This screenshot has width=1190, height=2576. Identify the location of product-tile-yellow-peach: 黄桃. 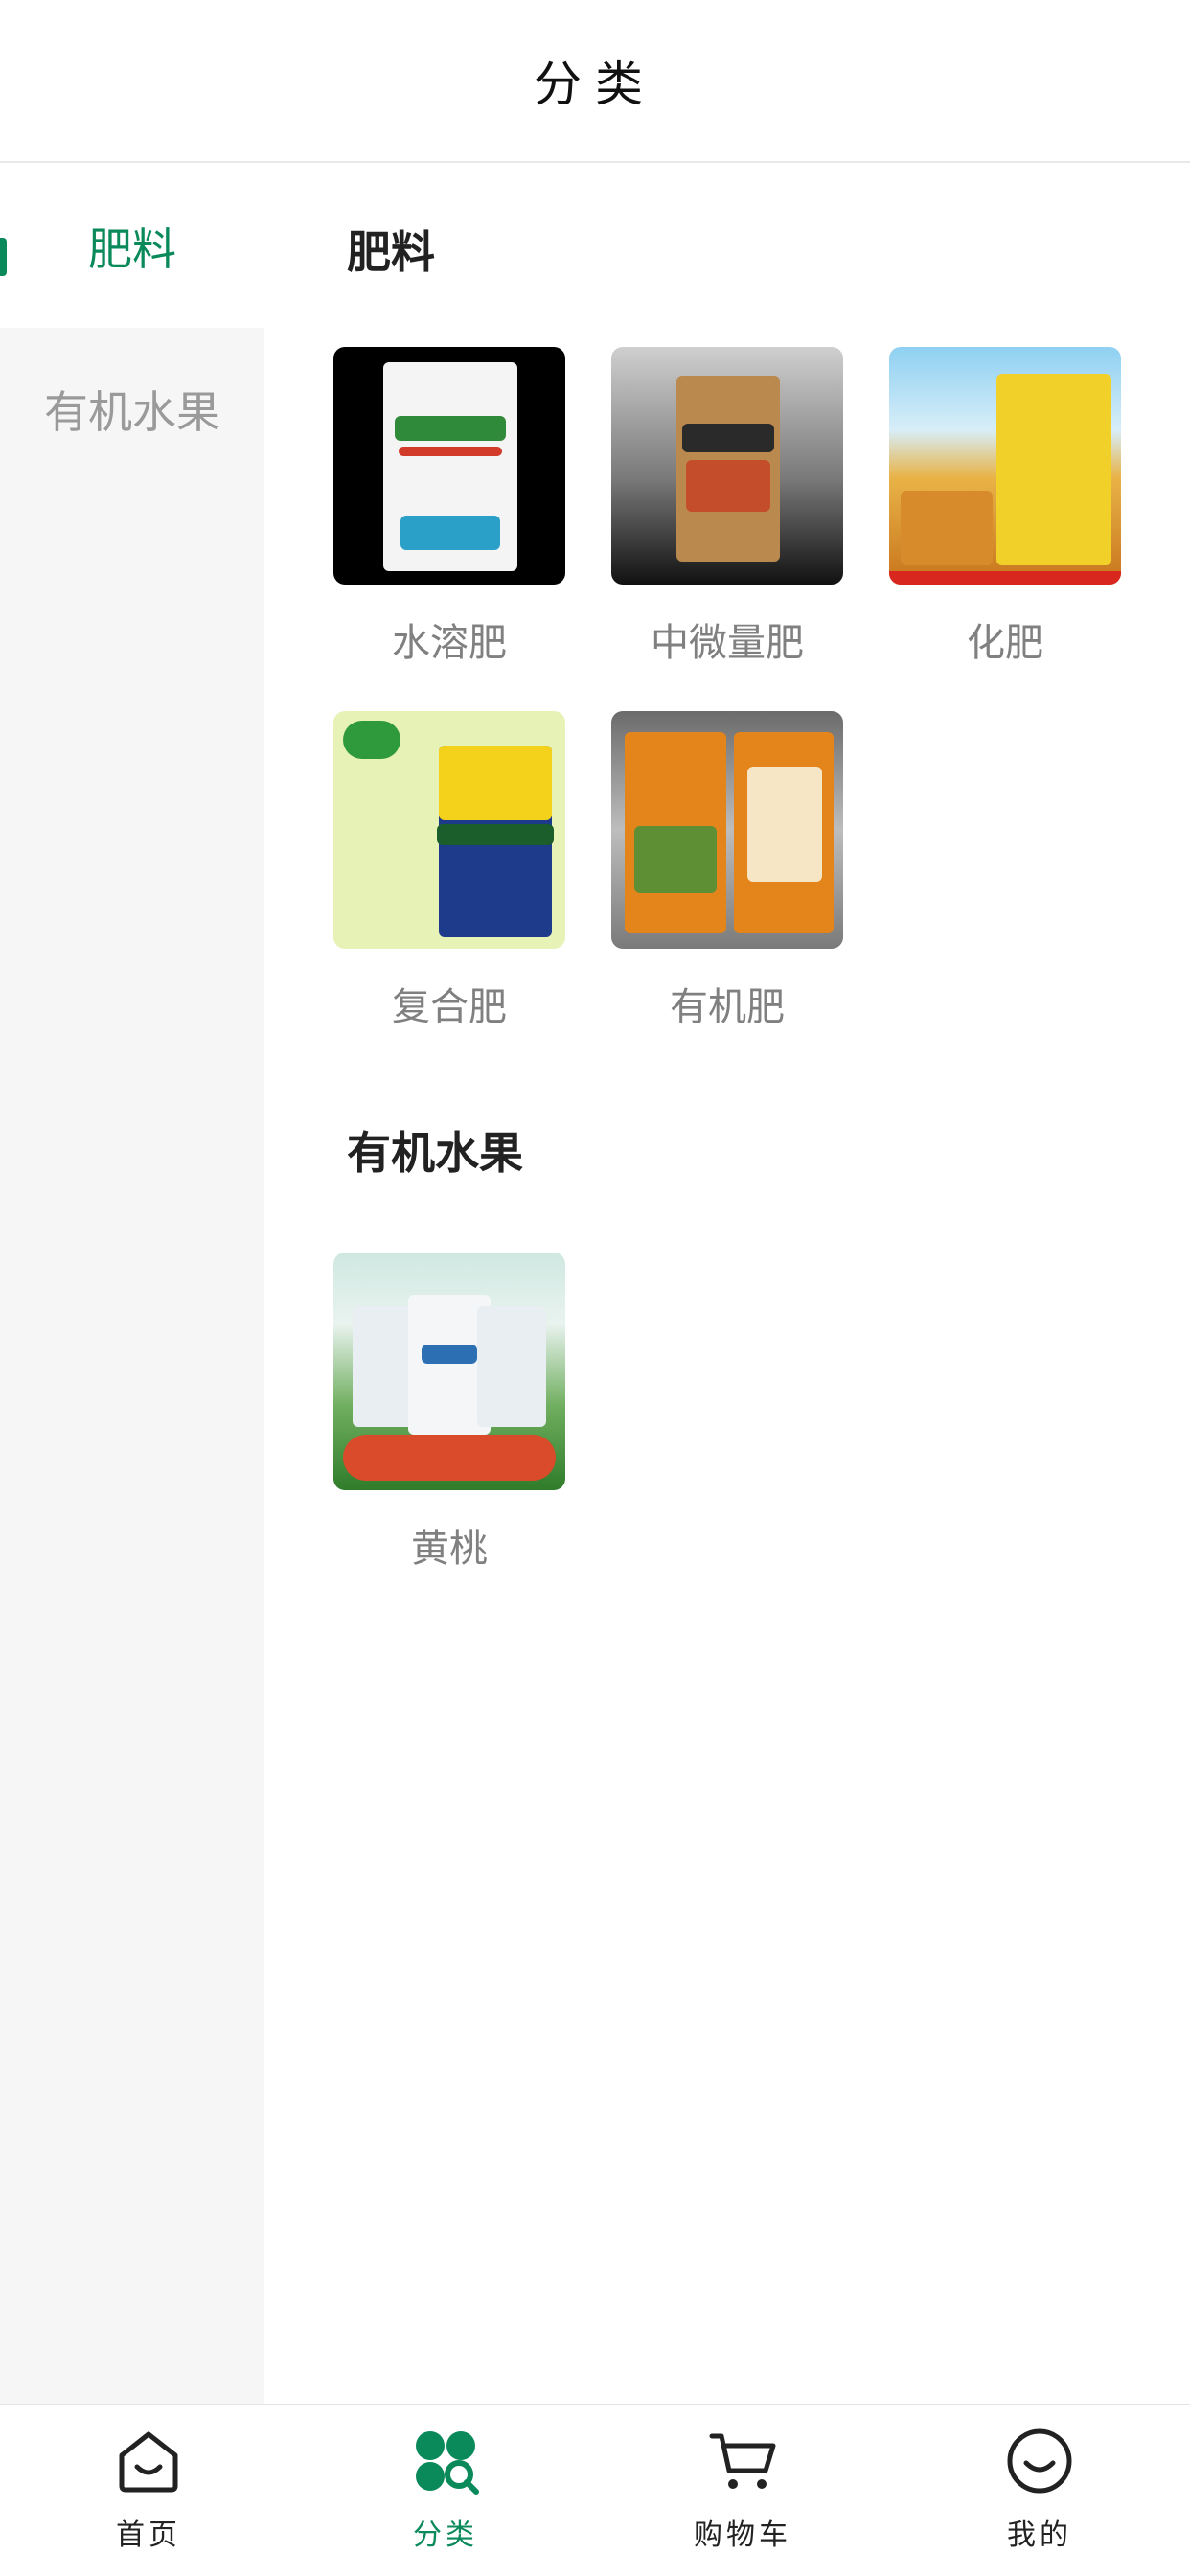
(449, 1413).